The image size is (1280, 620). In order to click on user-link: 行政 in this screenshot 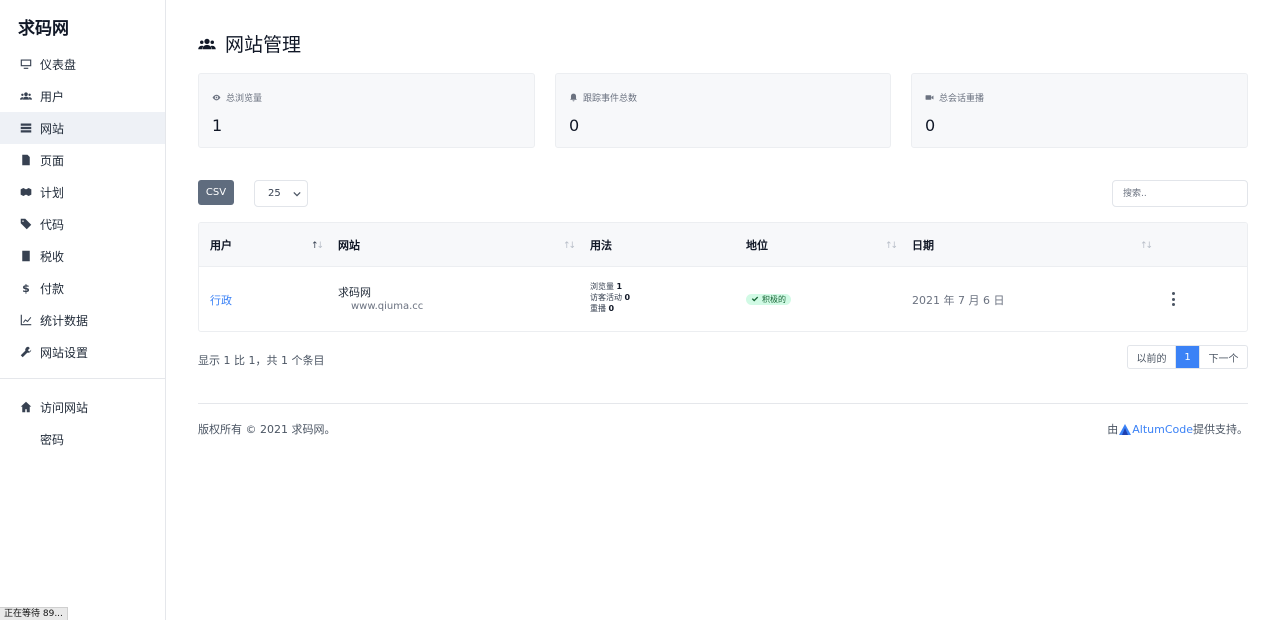, I will do `click(221, 300)`.